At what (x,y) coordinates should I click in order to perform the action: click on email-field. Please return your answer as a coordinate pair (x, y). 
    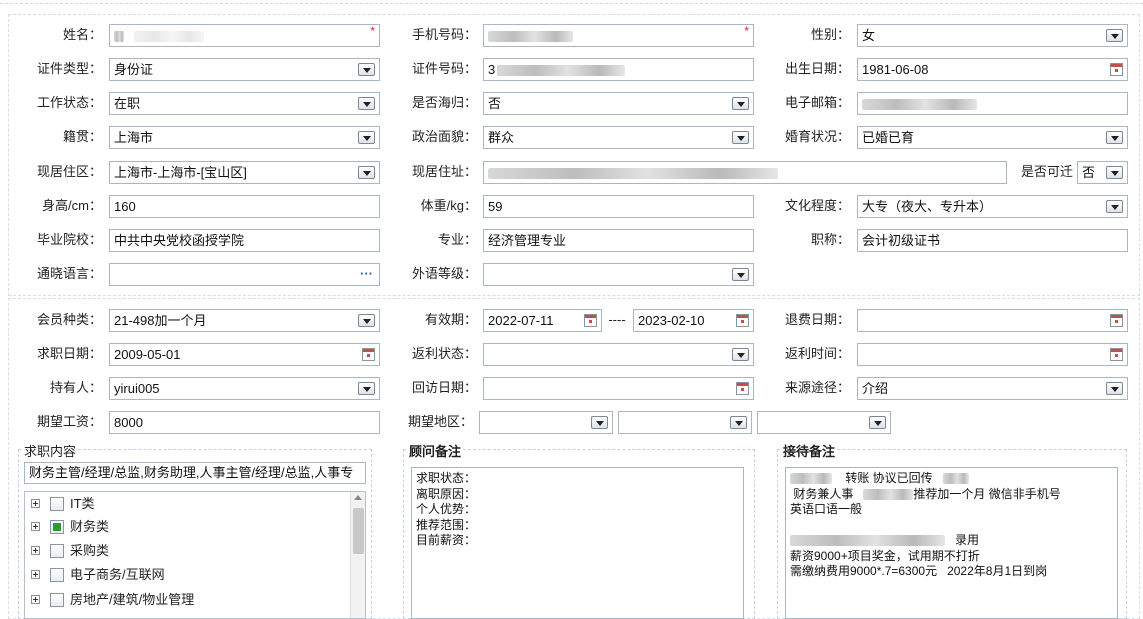
    Looking at the image, I should click on (992, 103).